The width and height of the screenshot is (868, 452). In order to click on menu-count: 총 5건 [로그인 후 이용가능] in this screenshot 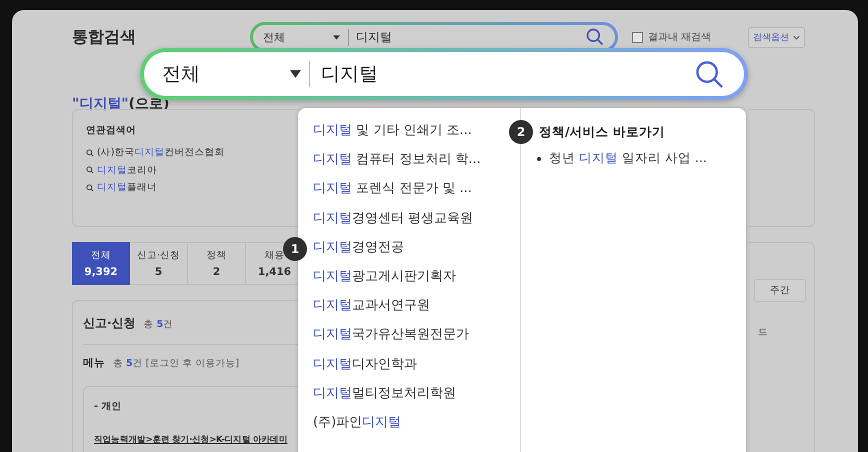, I will do `click(176, 363)`.